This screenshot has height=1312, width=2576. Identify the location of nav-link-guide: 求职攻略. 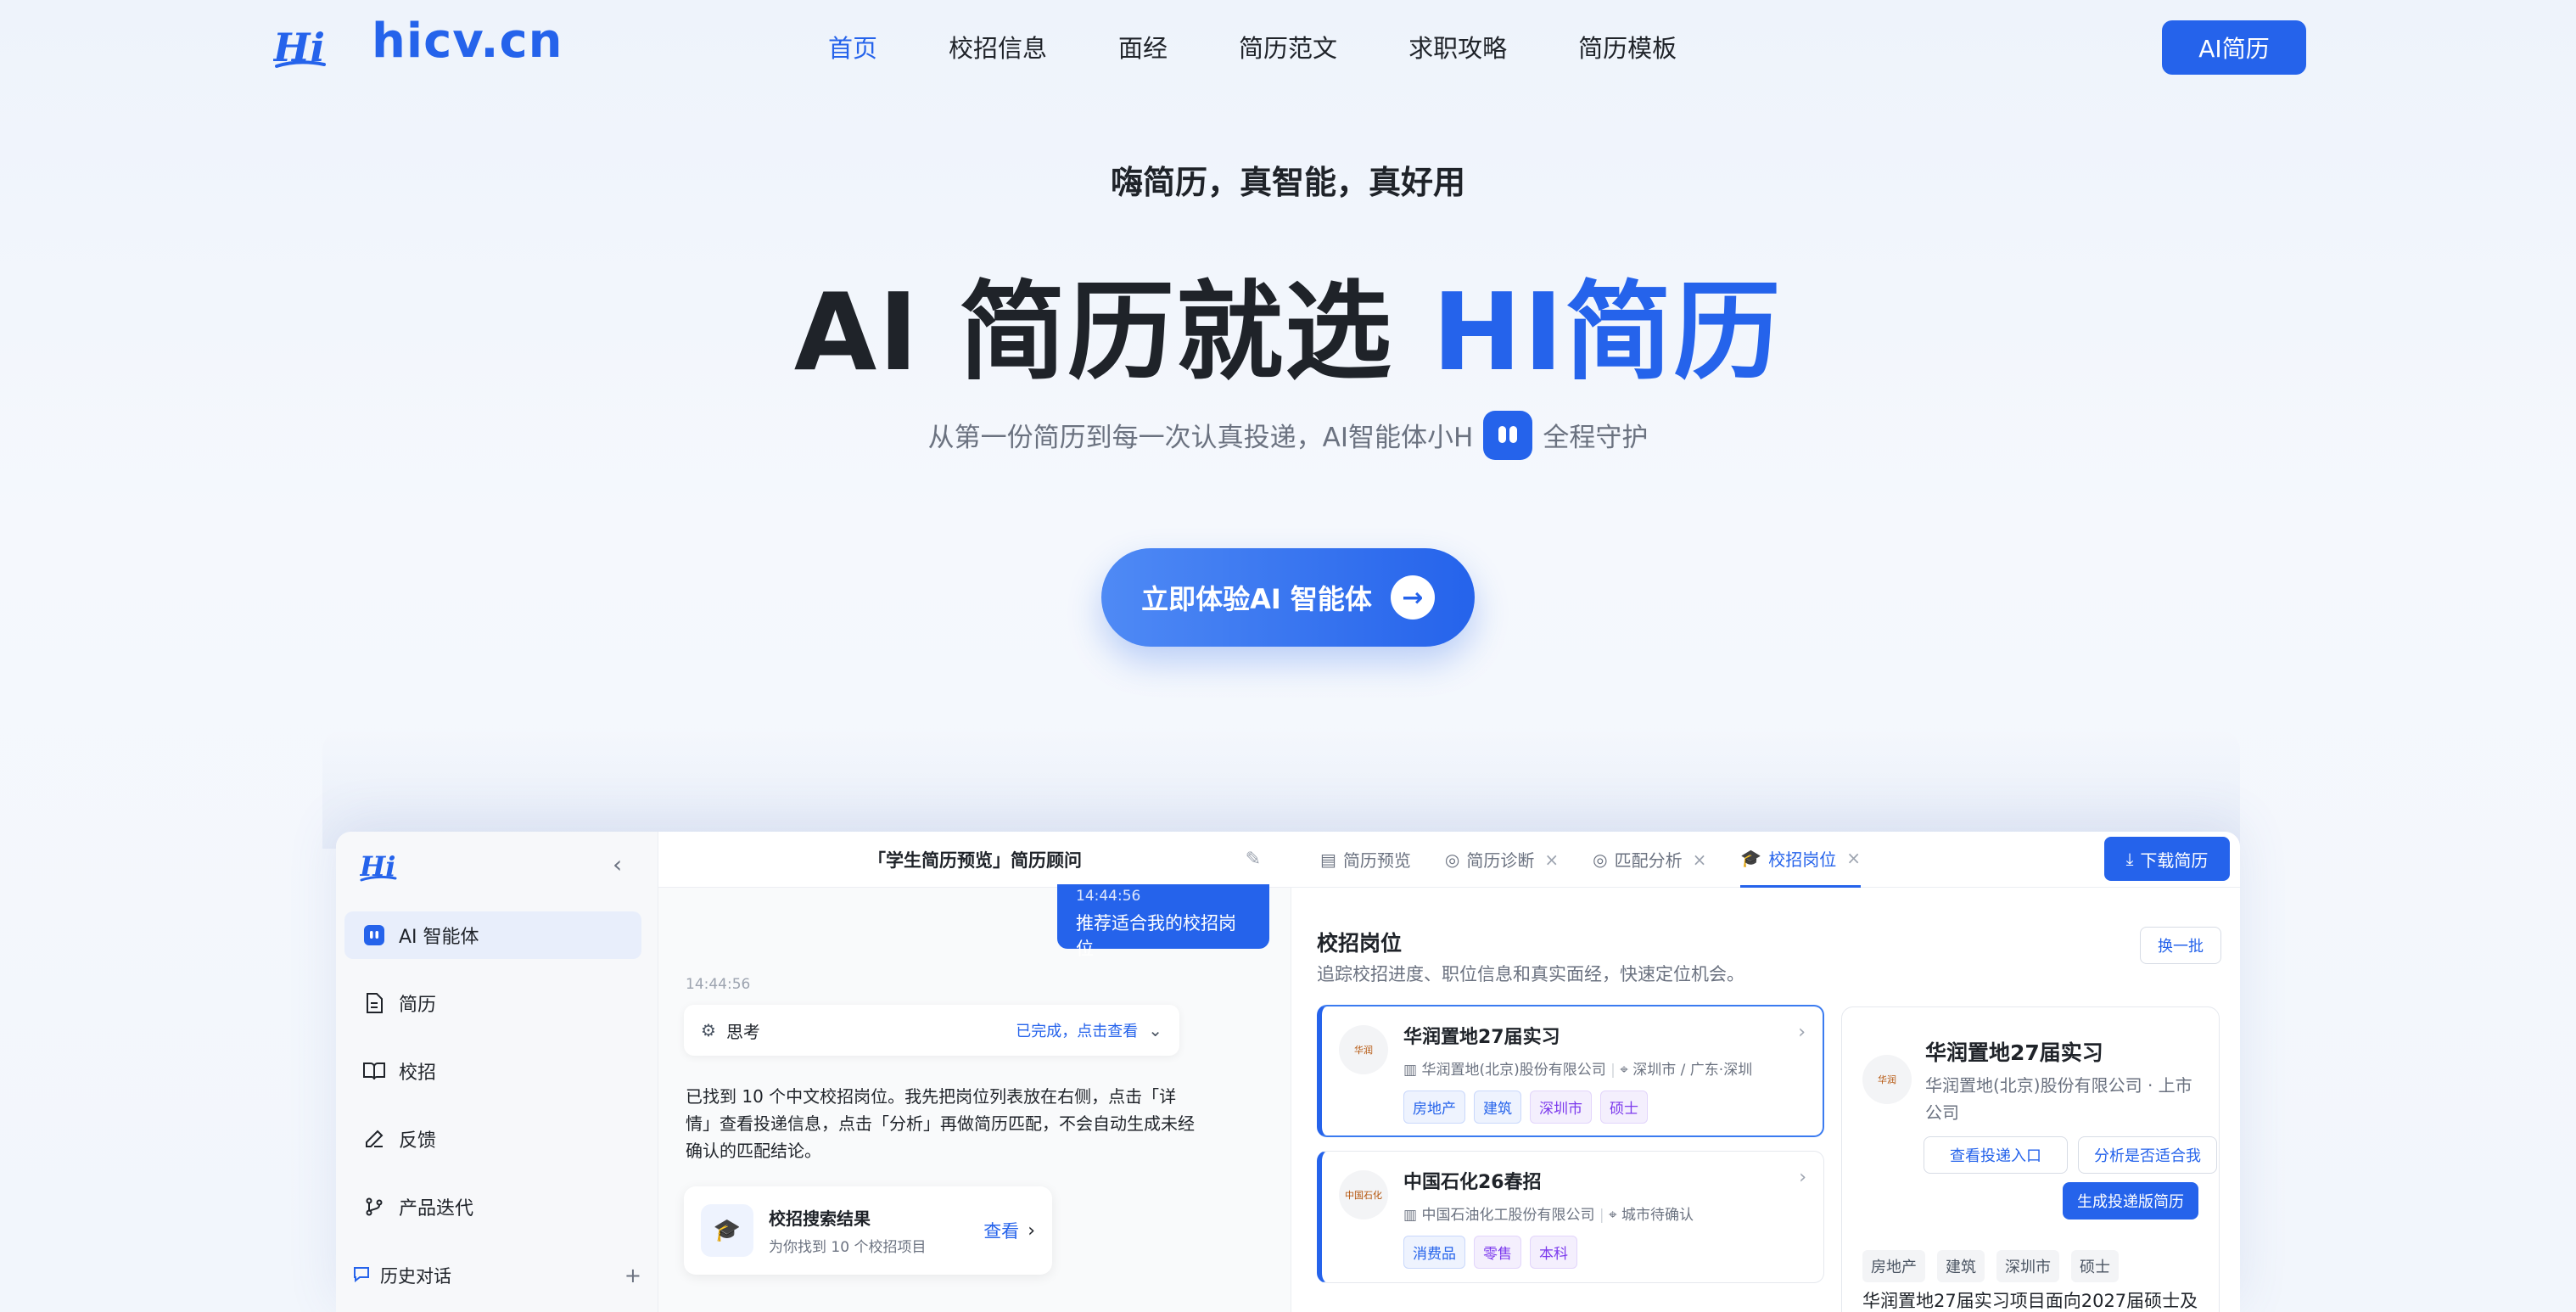
(1457, 46).